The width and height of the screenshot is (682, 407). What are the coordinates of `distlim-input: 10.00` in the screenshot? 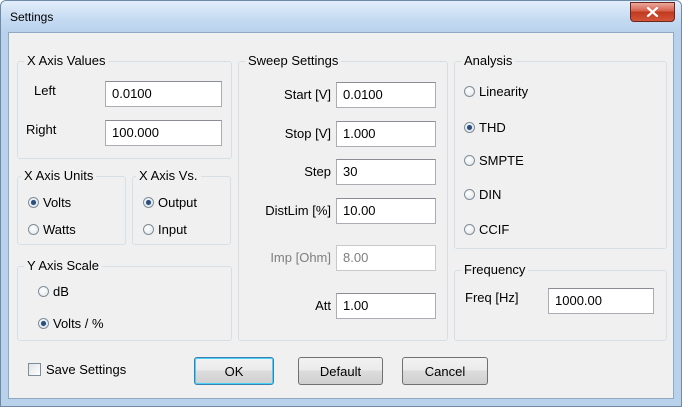 It's located at (386, 211).